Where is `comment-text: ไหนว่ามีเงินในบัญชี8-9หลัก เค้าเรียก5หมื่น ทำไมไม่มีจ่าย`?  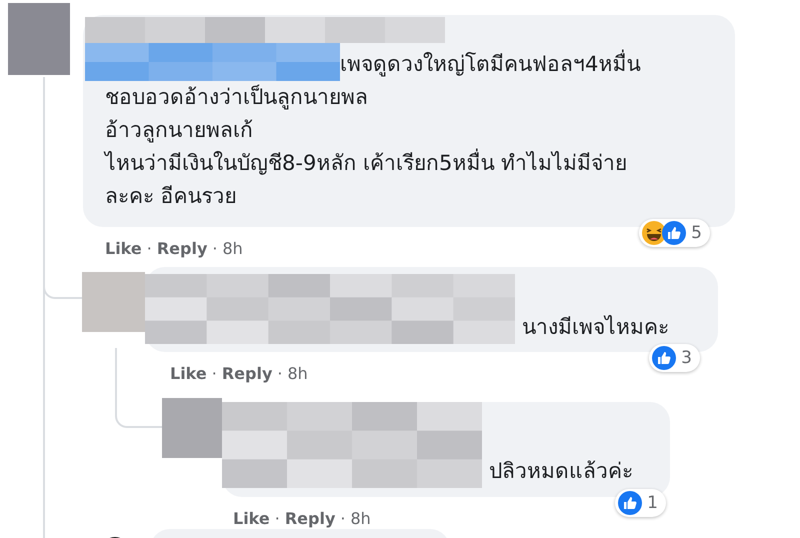 comment-text: ไหนว่ามีเงินในบัญชี8-9หลัก เค้าเรียก5หมื่น ทำไมไม่มีจ่าย is located at coordinates (366, 163).